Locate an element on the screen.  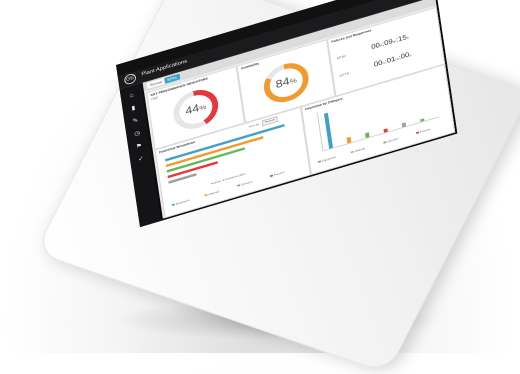
oee-unit: % is located at coordinates (202, 108).